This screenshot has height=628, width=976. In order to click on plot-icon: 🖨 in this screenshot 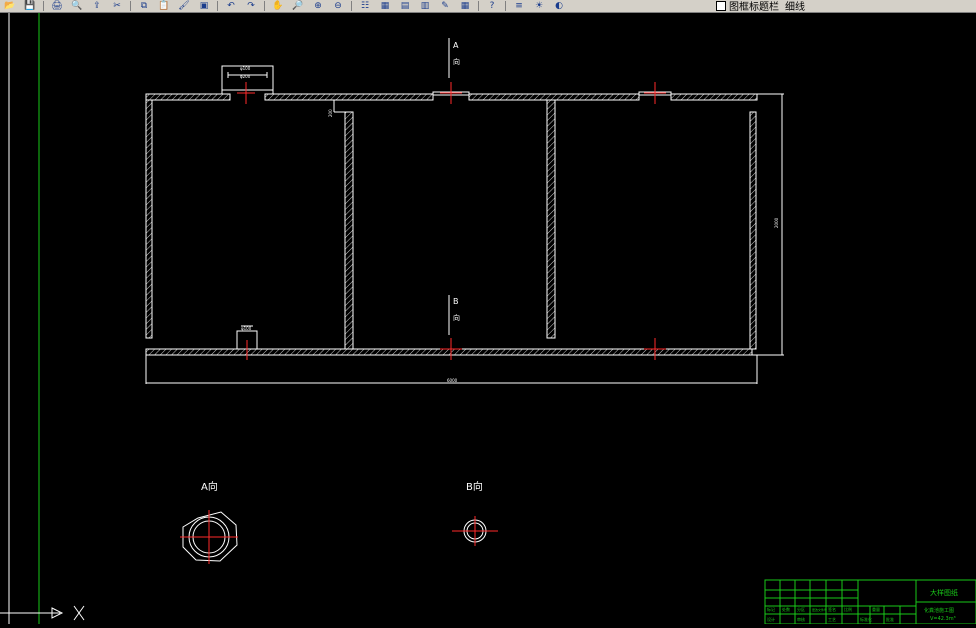, I will do `click(57, 6)`.